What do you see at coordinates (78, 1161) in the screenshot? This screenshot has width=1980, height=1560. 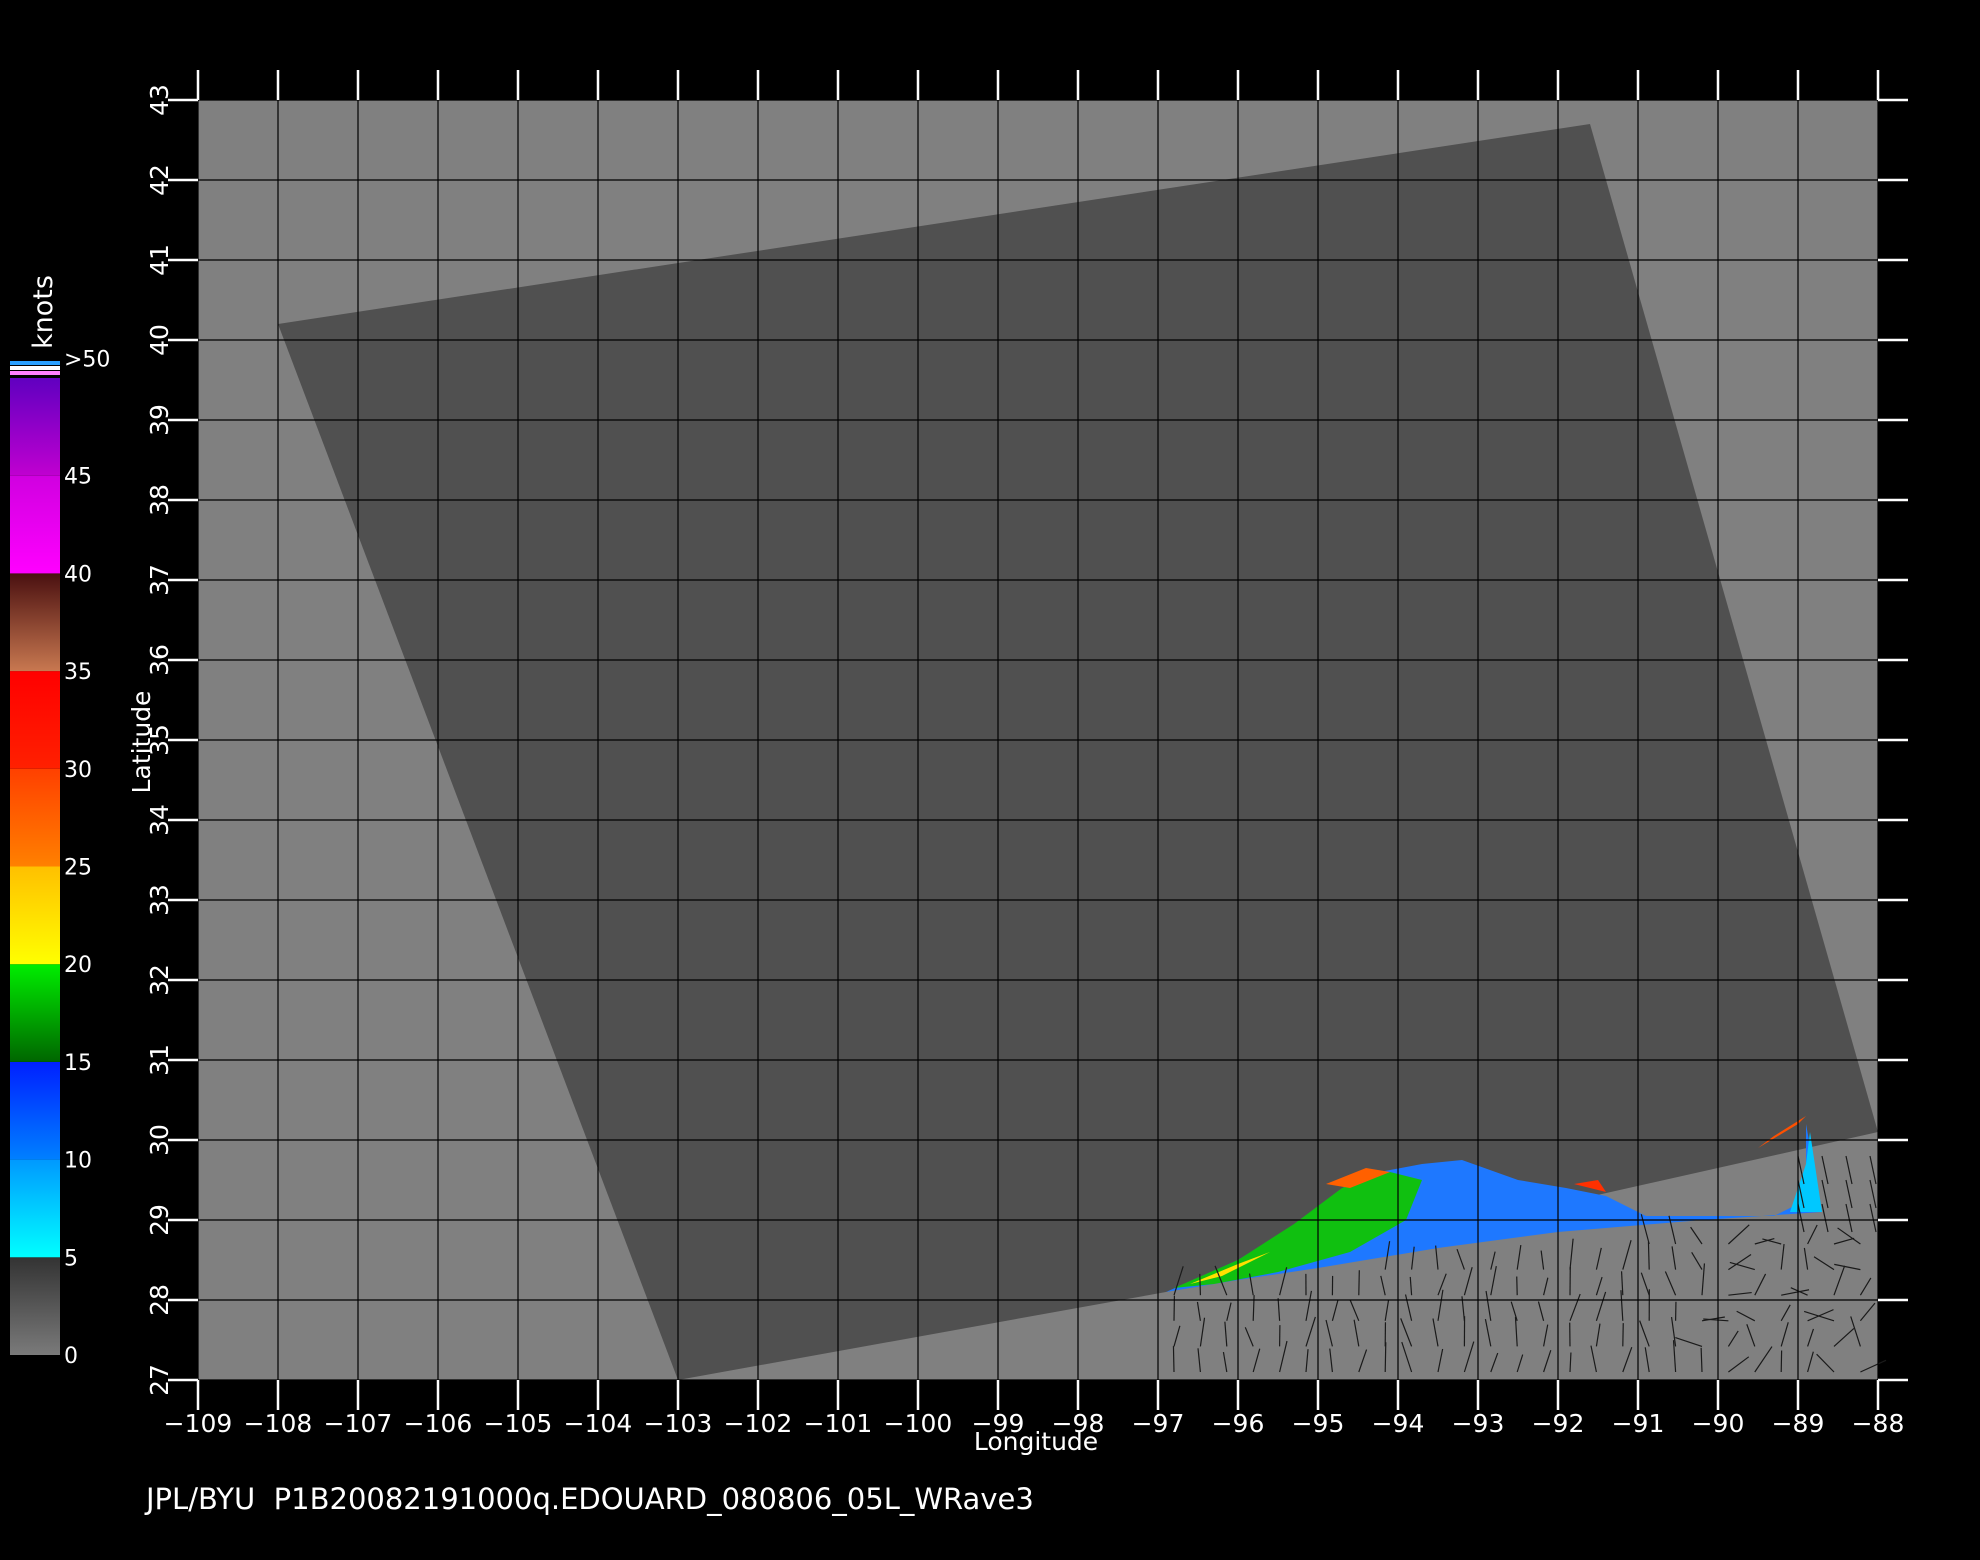 I see `legend-label: 10` at bounding box center [78, 1161].